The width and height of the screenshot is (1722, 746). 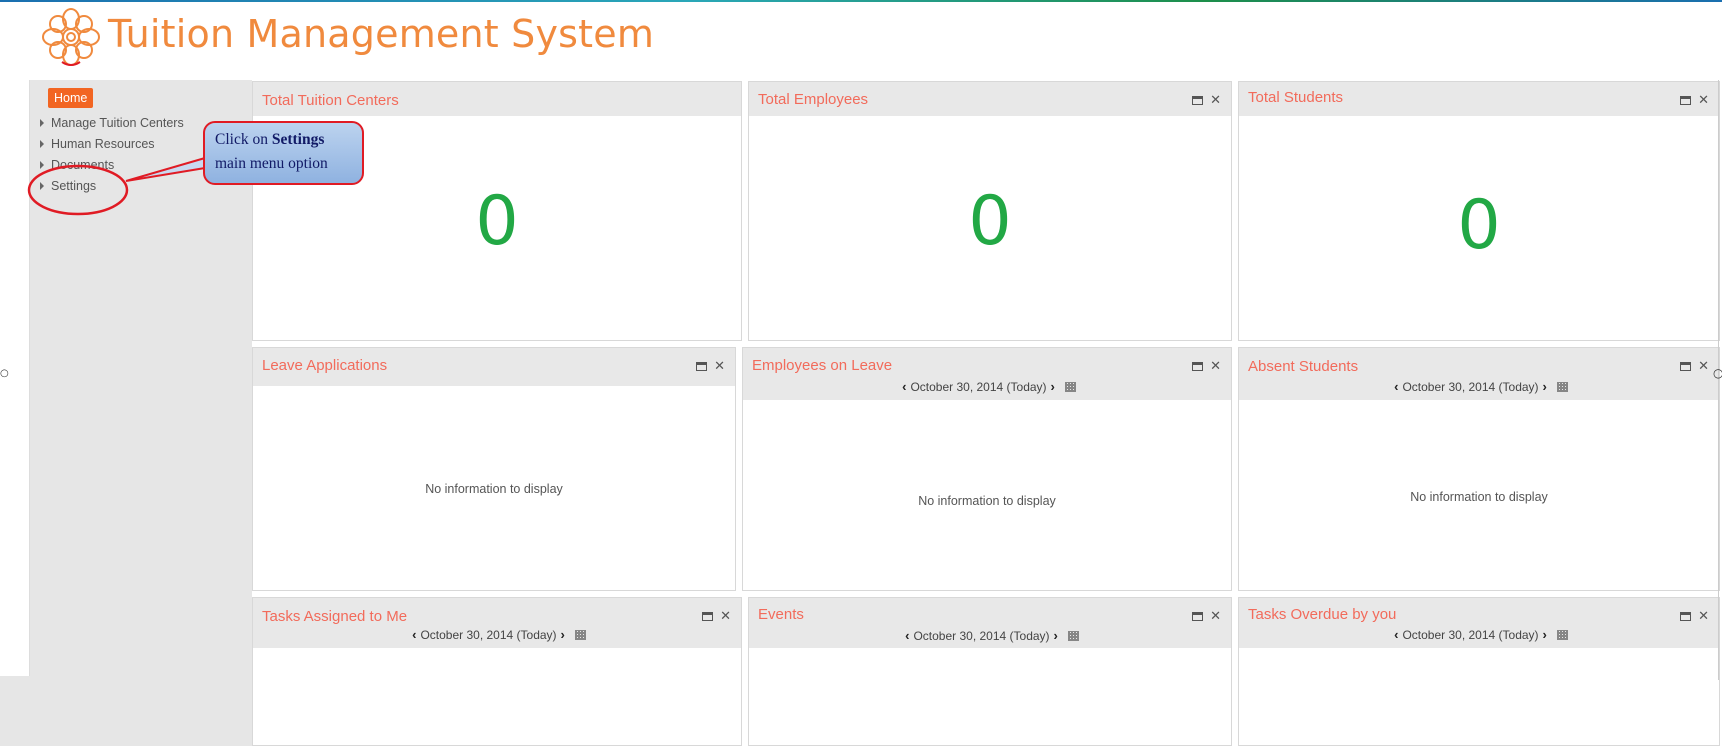 What do you see at coordinates (781, 614) in the screenshot?
I see `panel-title: Events` at bounding box center [781, 614].